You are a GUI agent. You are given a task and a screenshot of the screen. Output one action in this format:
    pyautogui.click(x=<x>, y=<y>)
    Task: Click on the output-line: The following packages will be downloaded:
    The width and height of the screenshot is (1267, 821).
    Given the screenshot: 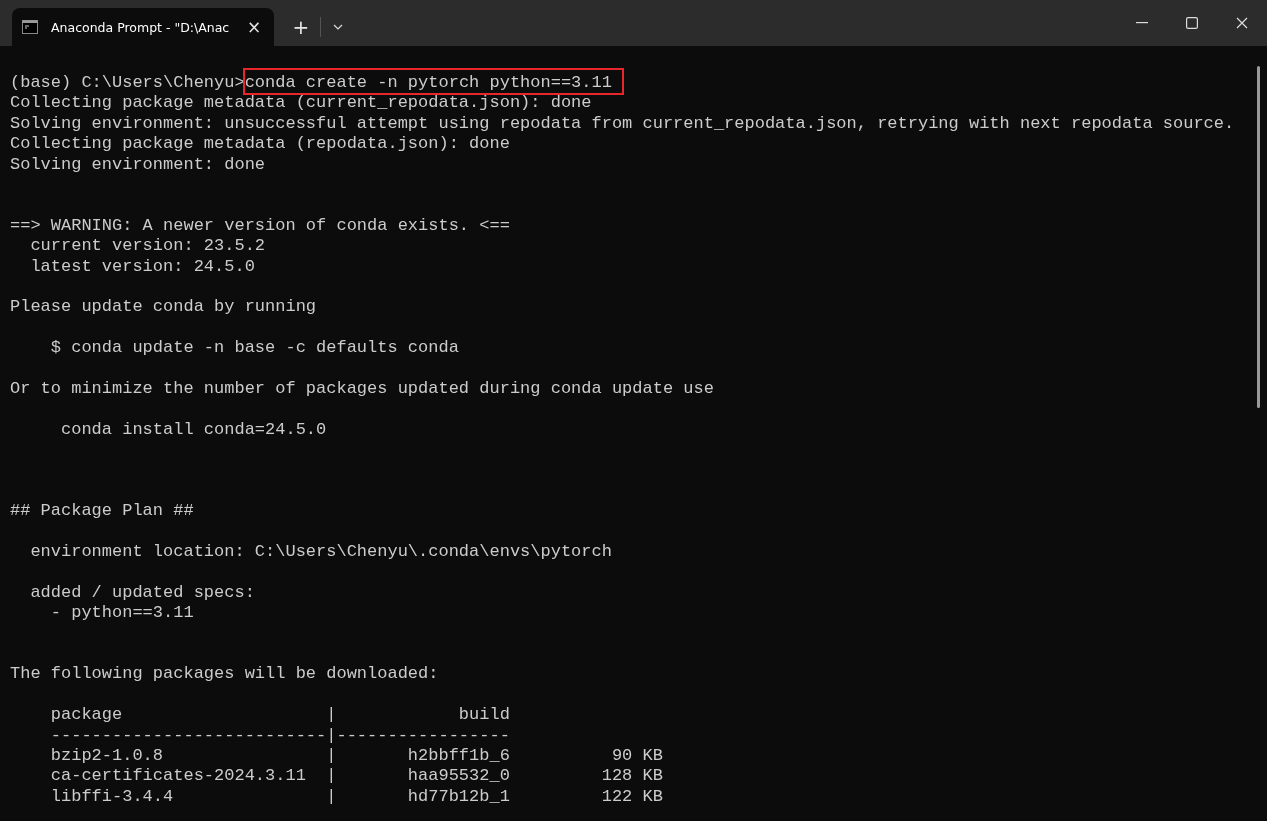 What is the action you would take?
    pyautogui.click(x=224, y=674)
    